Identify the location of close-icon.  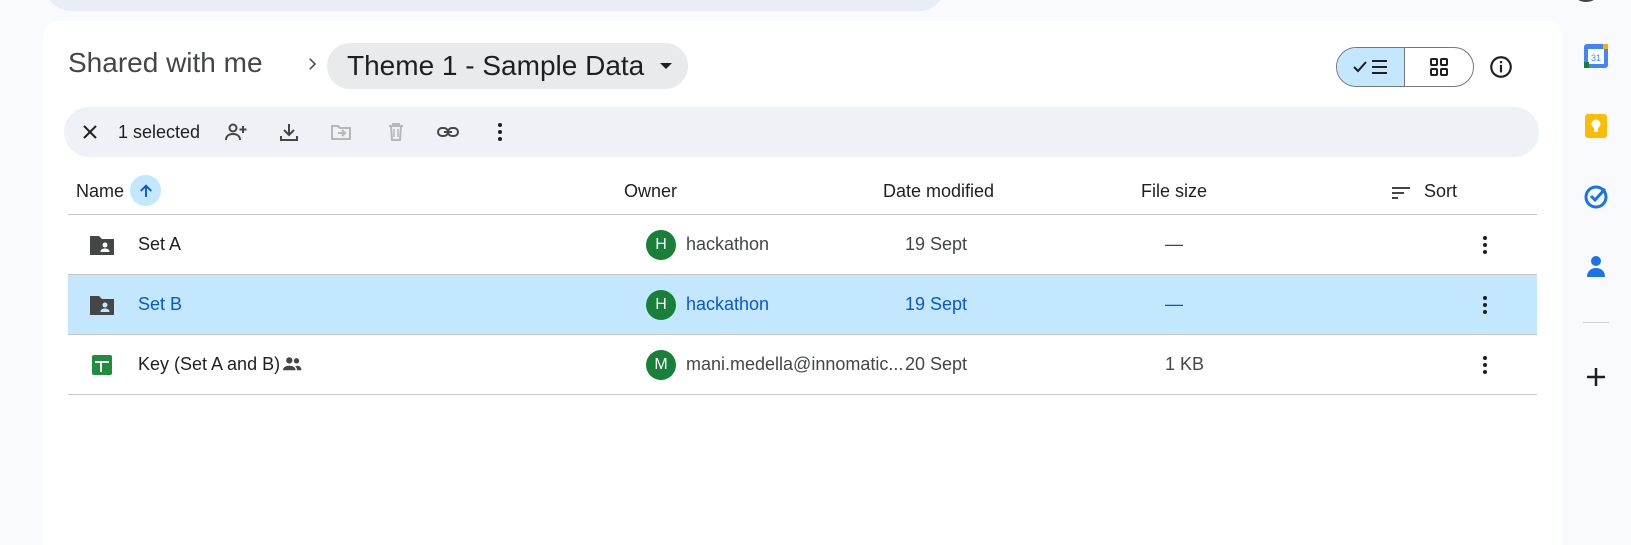
(90, 132).